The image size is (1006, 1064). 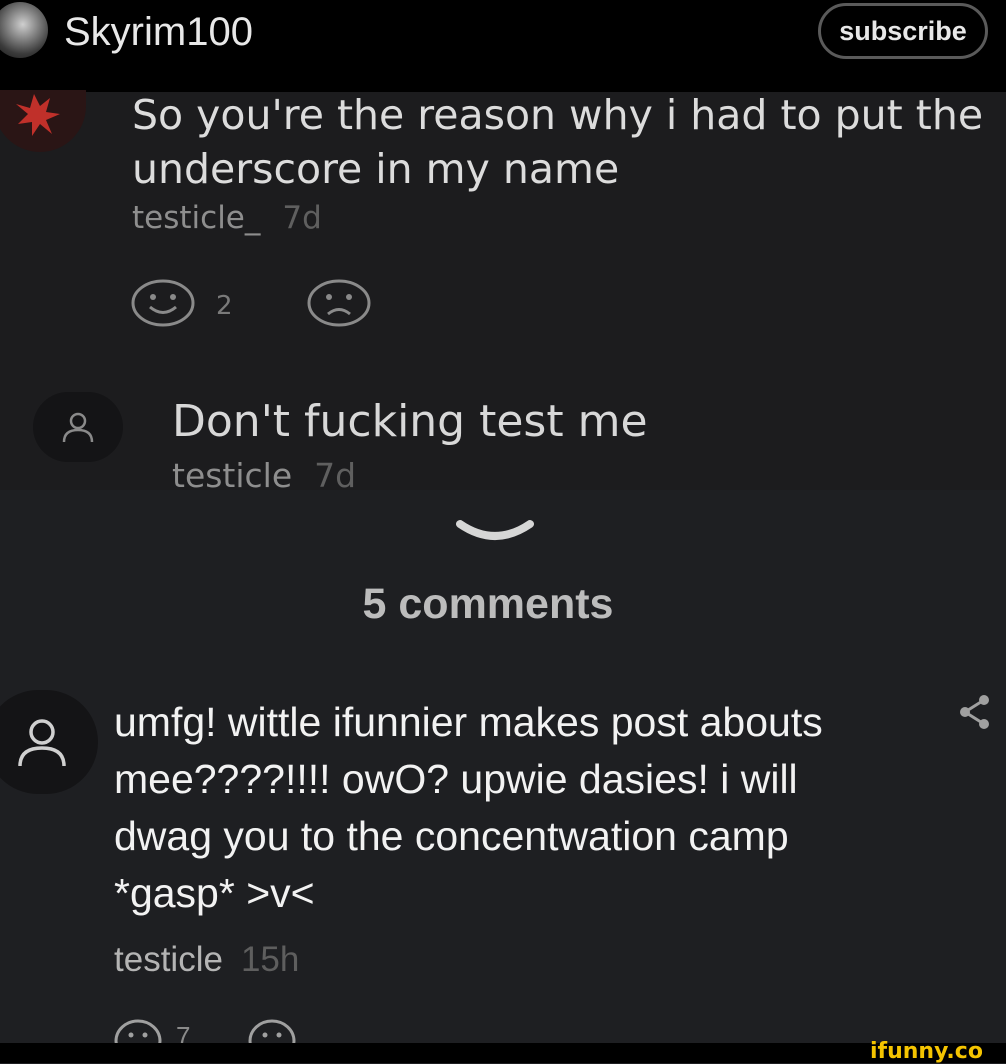 What do you see at coordinates (488, 604) in the screenshot?
I see `comments-count: 5 comments` at bounding box center [488, 604].